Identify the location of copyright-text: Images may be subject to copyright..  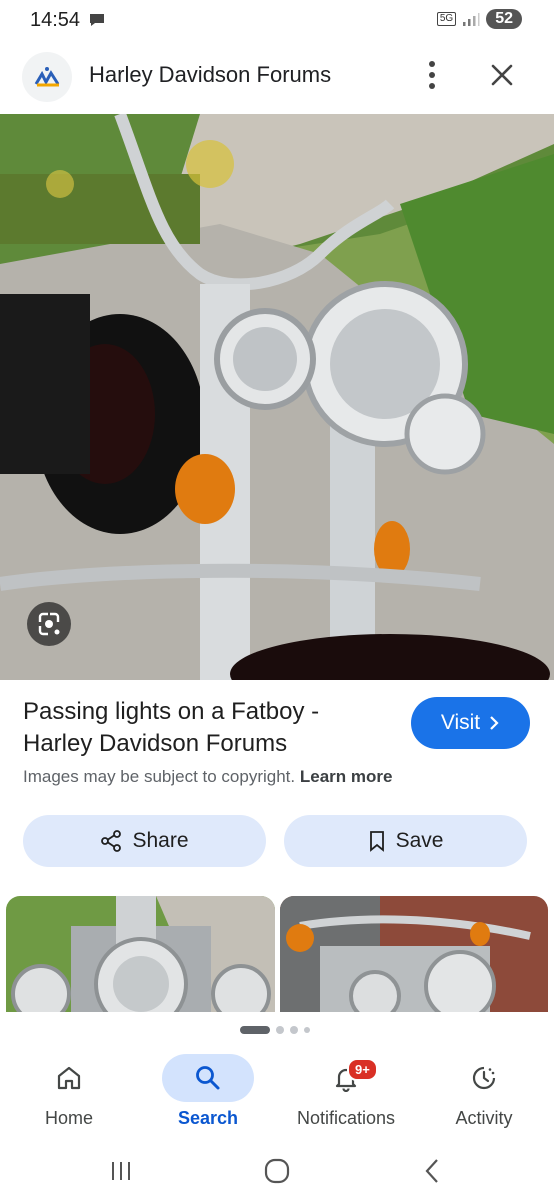
(159, 776).